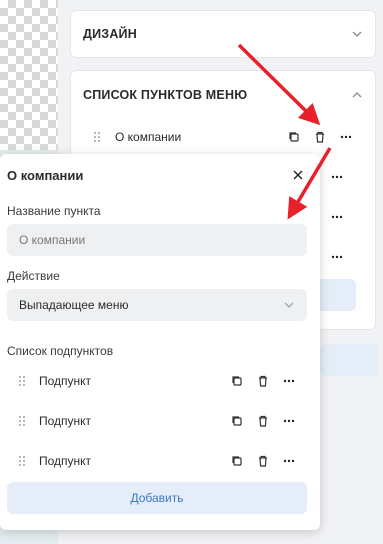  Describe the element at coordinates (298, 175) in the screenshot. I see `close-icon` at that location.